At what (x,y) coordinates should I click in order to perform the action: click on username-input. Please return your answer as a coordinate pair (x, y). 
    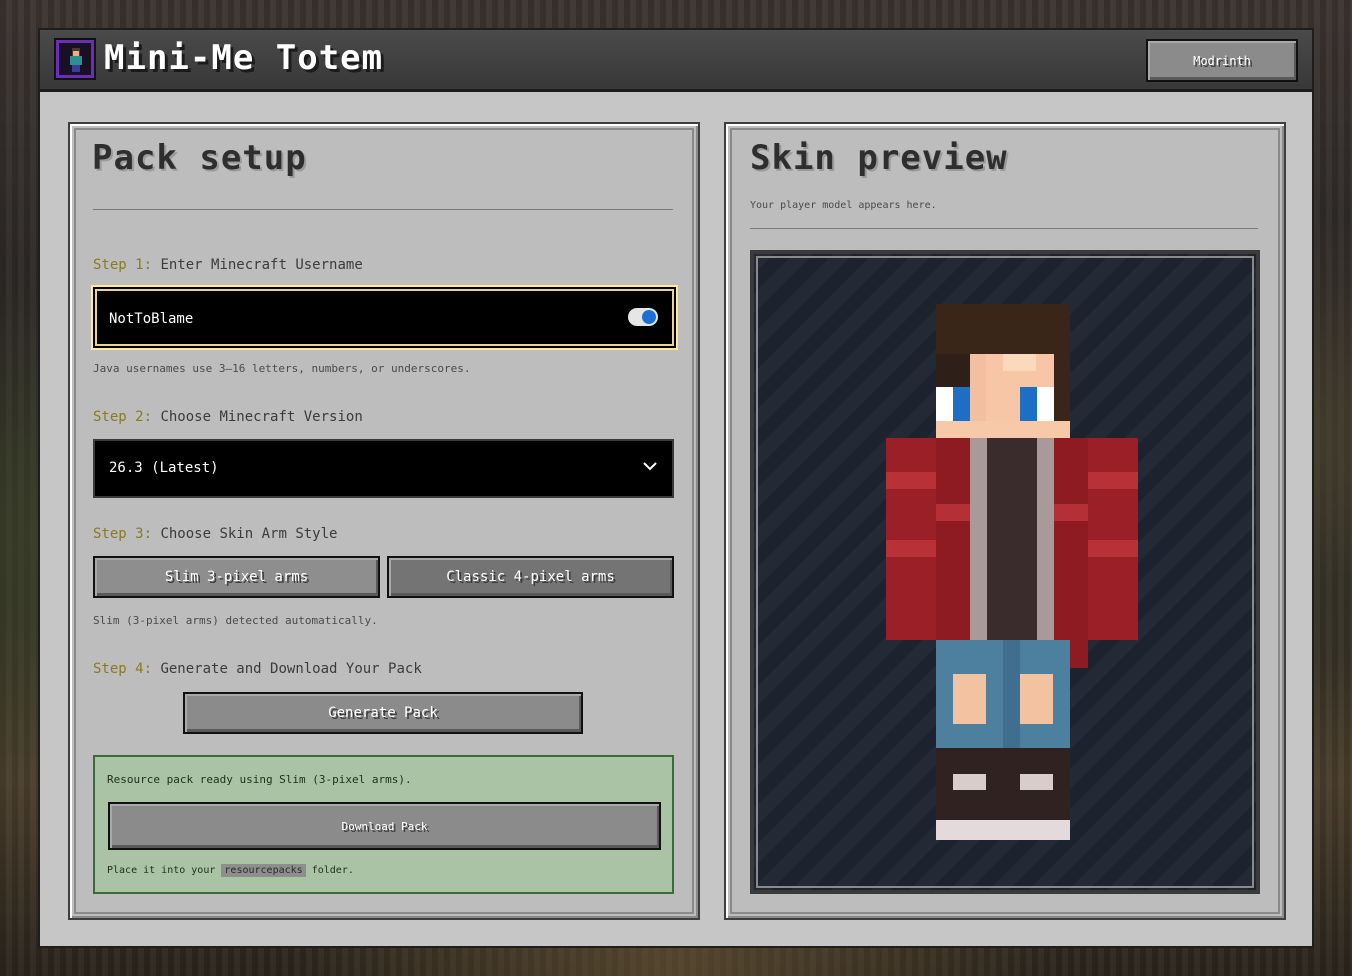
    Looking at the image, I should click on (349, 319).